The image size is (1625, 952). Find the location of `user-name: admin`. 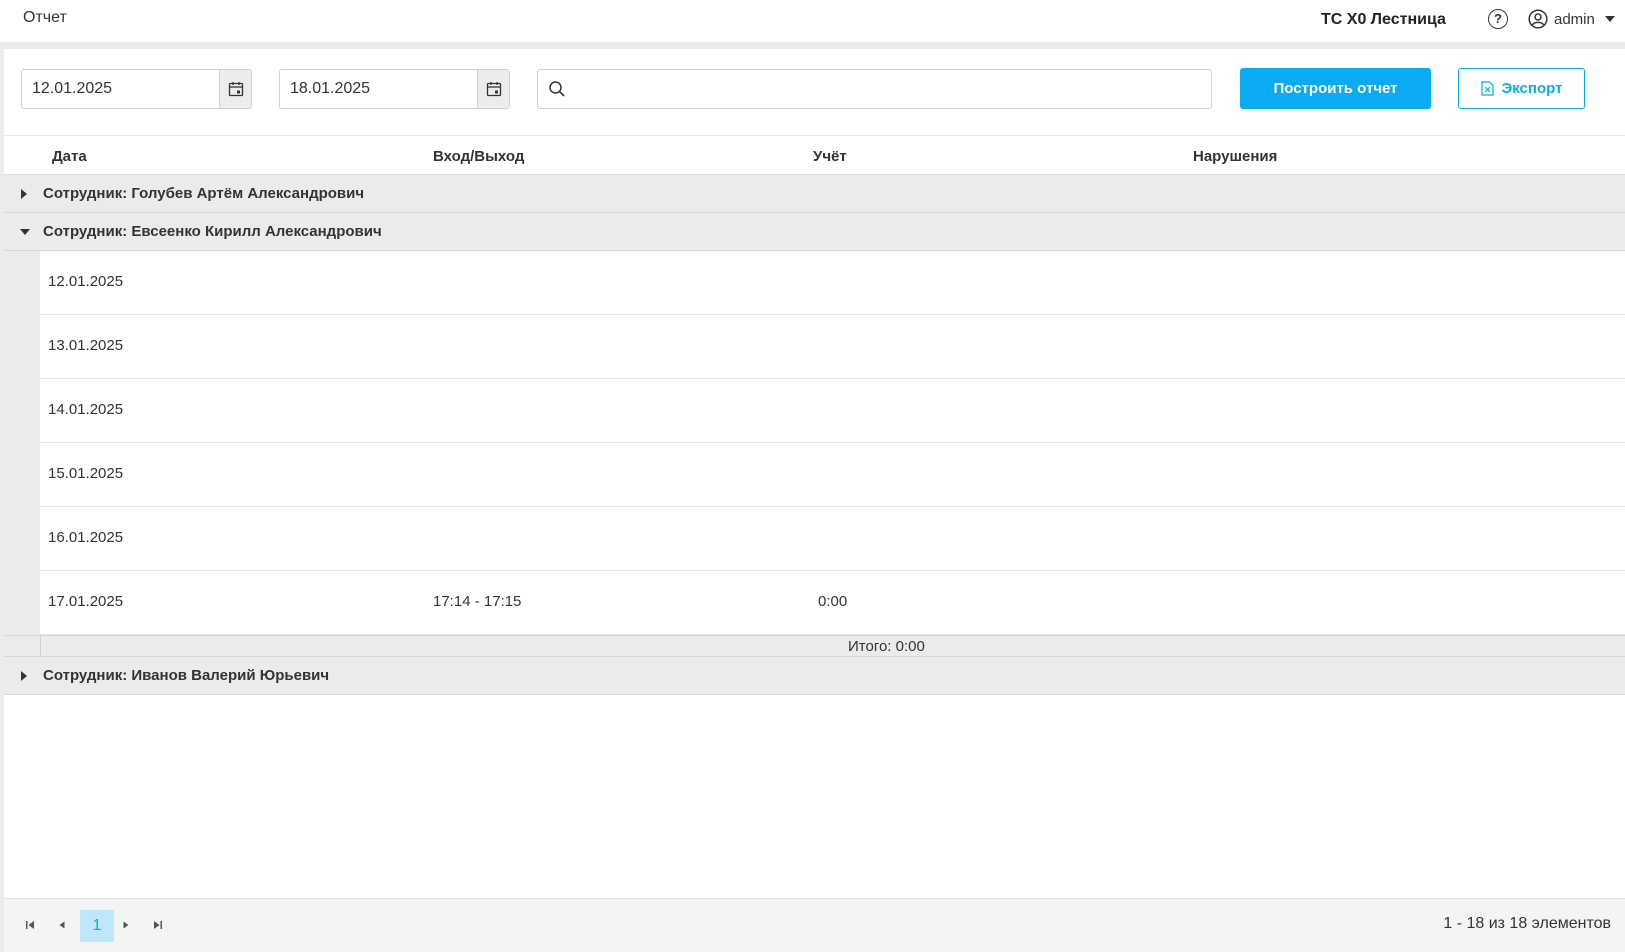

user-name: admin is located at coordinates (1574, 19).